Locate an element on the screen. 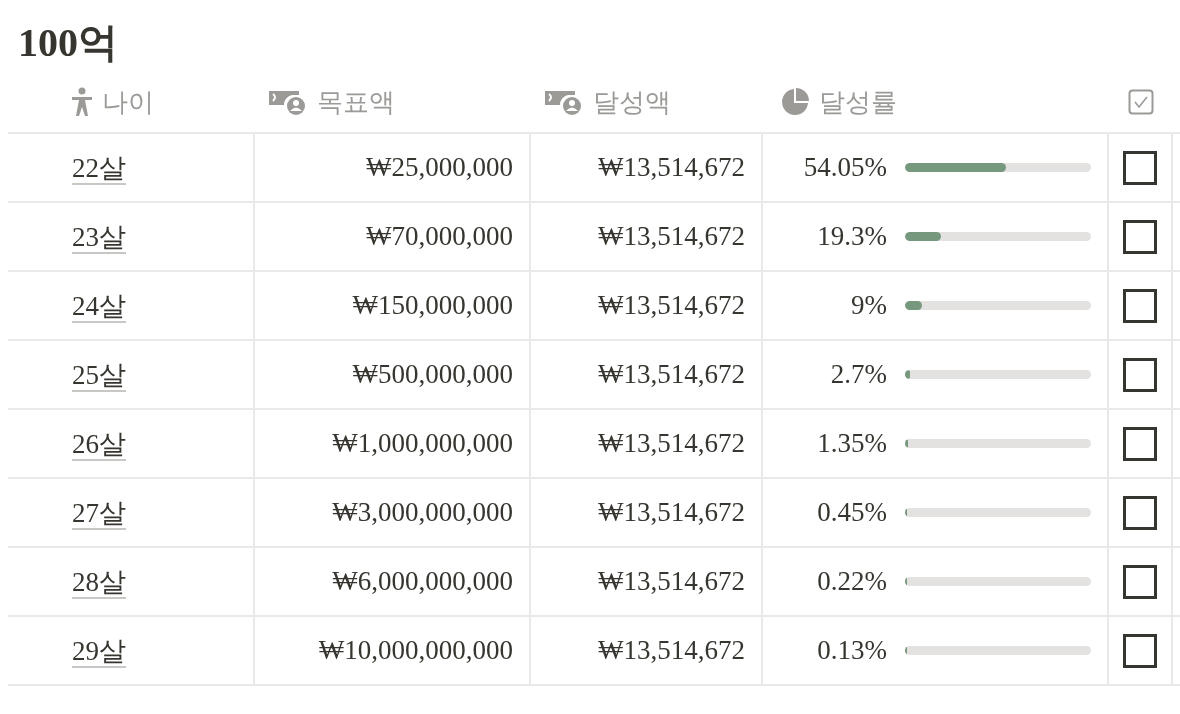 The height and width of the screenshot is (714, 1180). achievement-rate: 54.05% is located at coordinates (844, 167).